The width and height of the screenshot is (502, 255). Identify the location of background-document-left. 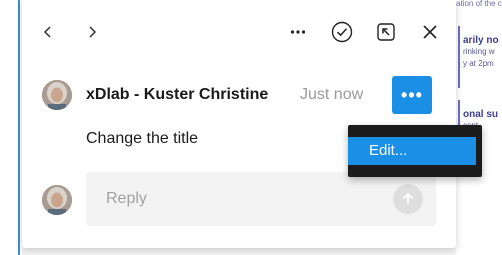
(11, 127).